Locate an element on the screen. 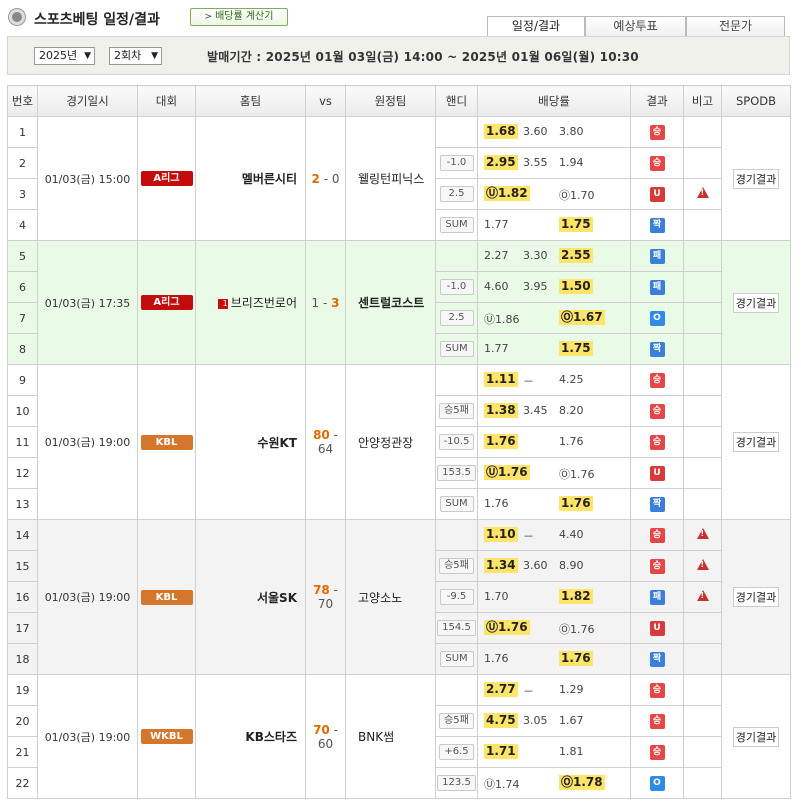 The image size is (801, 801). odds-cell: 1.11 － 4.25 is located at coordinates (554, 380).